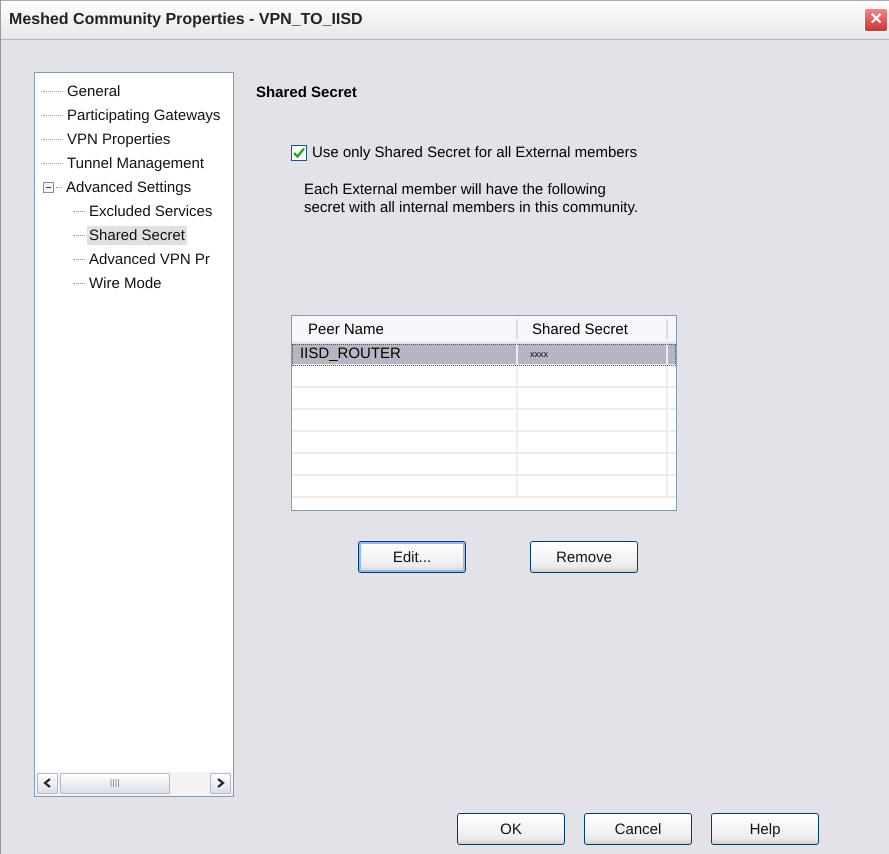 The image size is (889, 854). What do you see at coordinates (143, 115) in the screenshot?
I see `tree-item: Participating Gateways` at bounding box center [143, 115].